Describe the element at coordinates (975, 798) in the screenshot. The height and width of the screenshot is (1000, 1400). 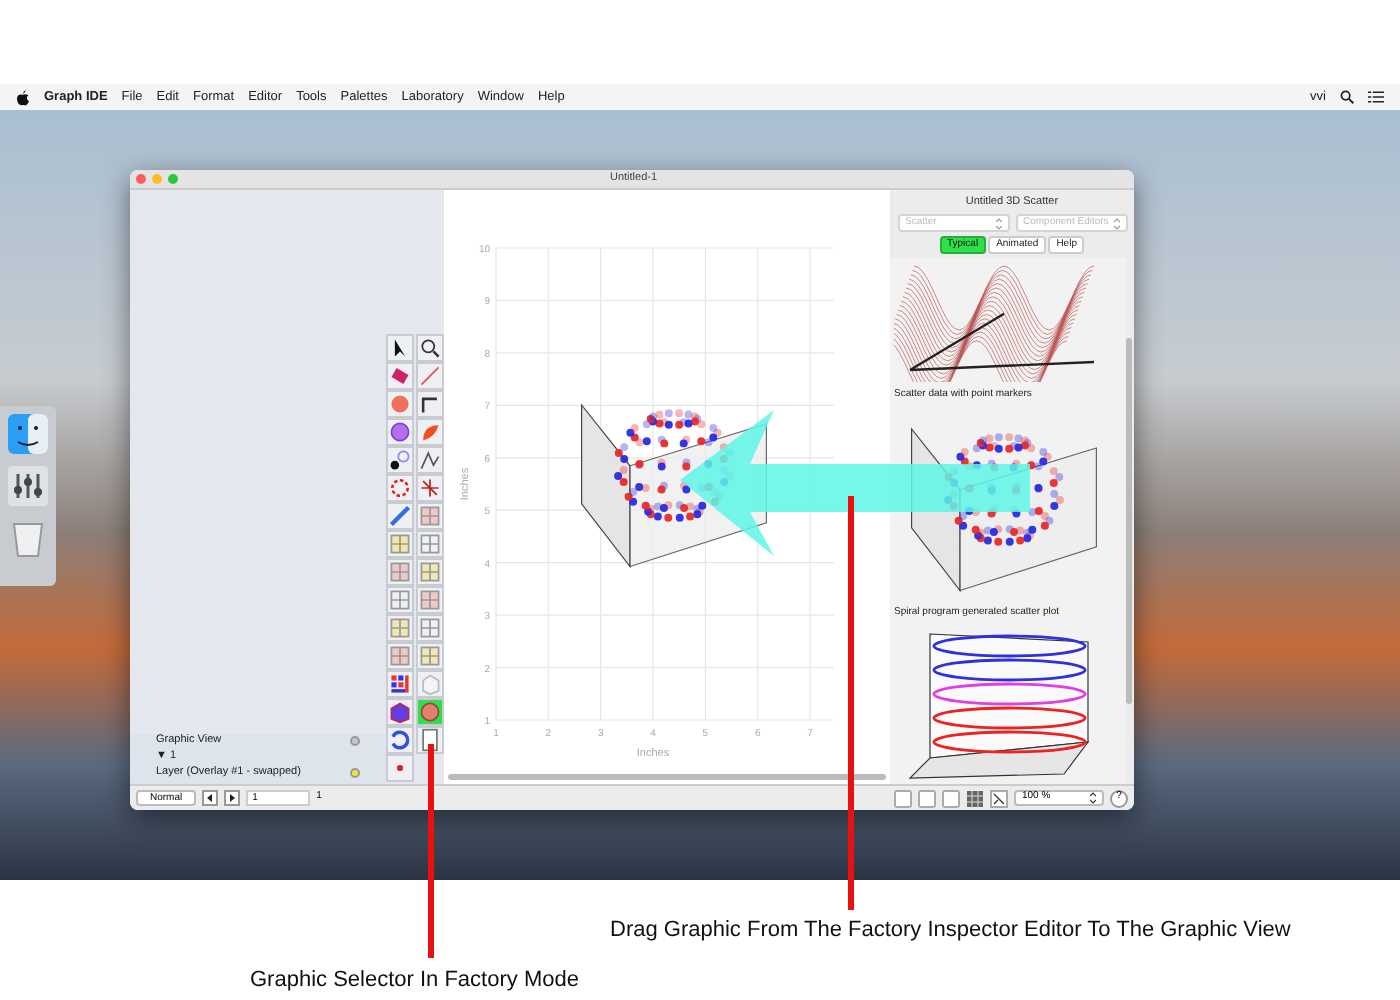
I see `grid-icon` at that location.